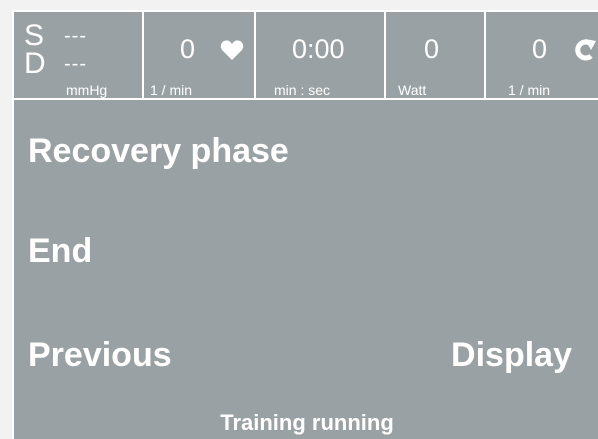 The height and width of the screenshot is (439, 598). Describe the element at coordinates (100, 355) in the screenshot. I see `previous-button: Previous` at that location.